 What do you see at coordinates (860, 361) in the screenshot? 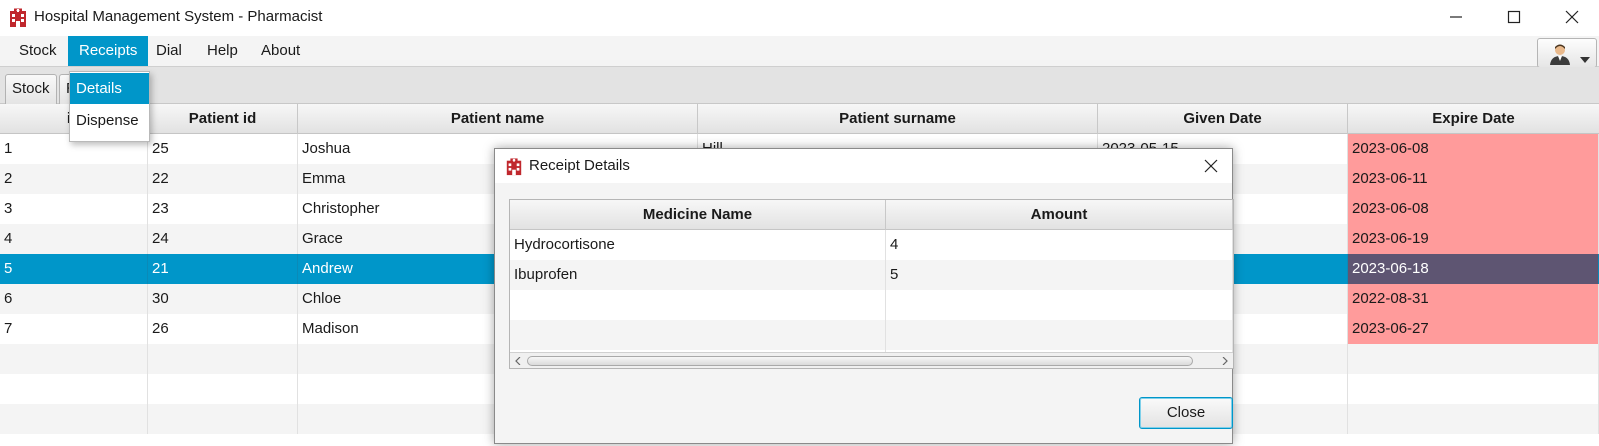
I see `scrollbar-thumb` at bounding box center [860, 361].